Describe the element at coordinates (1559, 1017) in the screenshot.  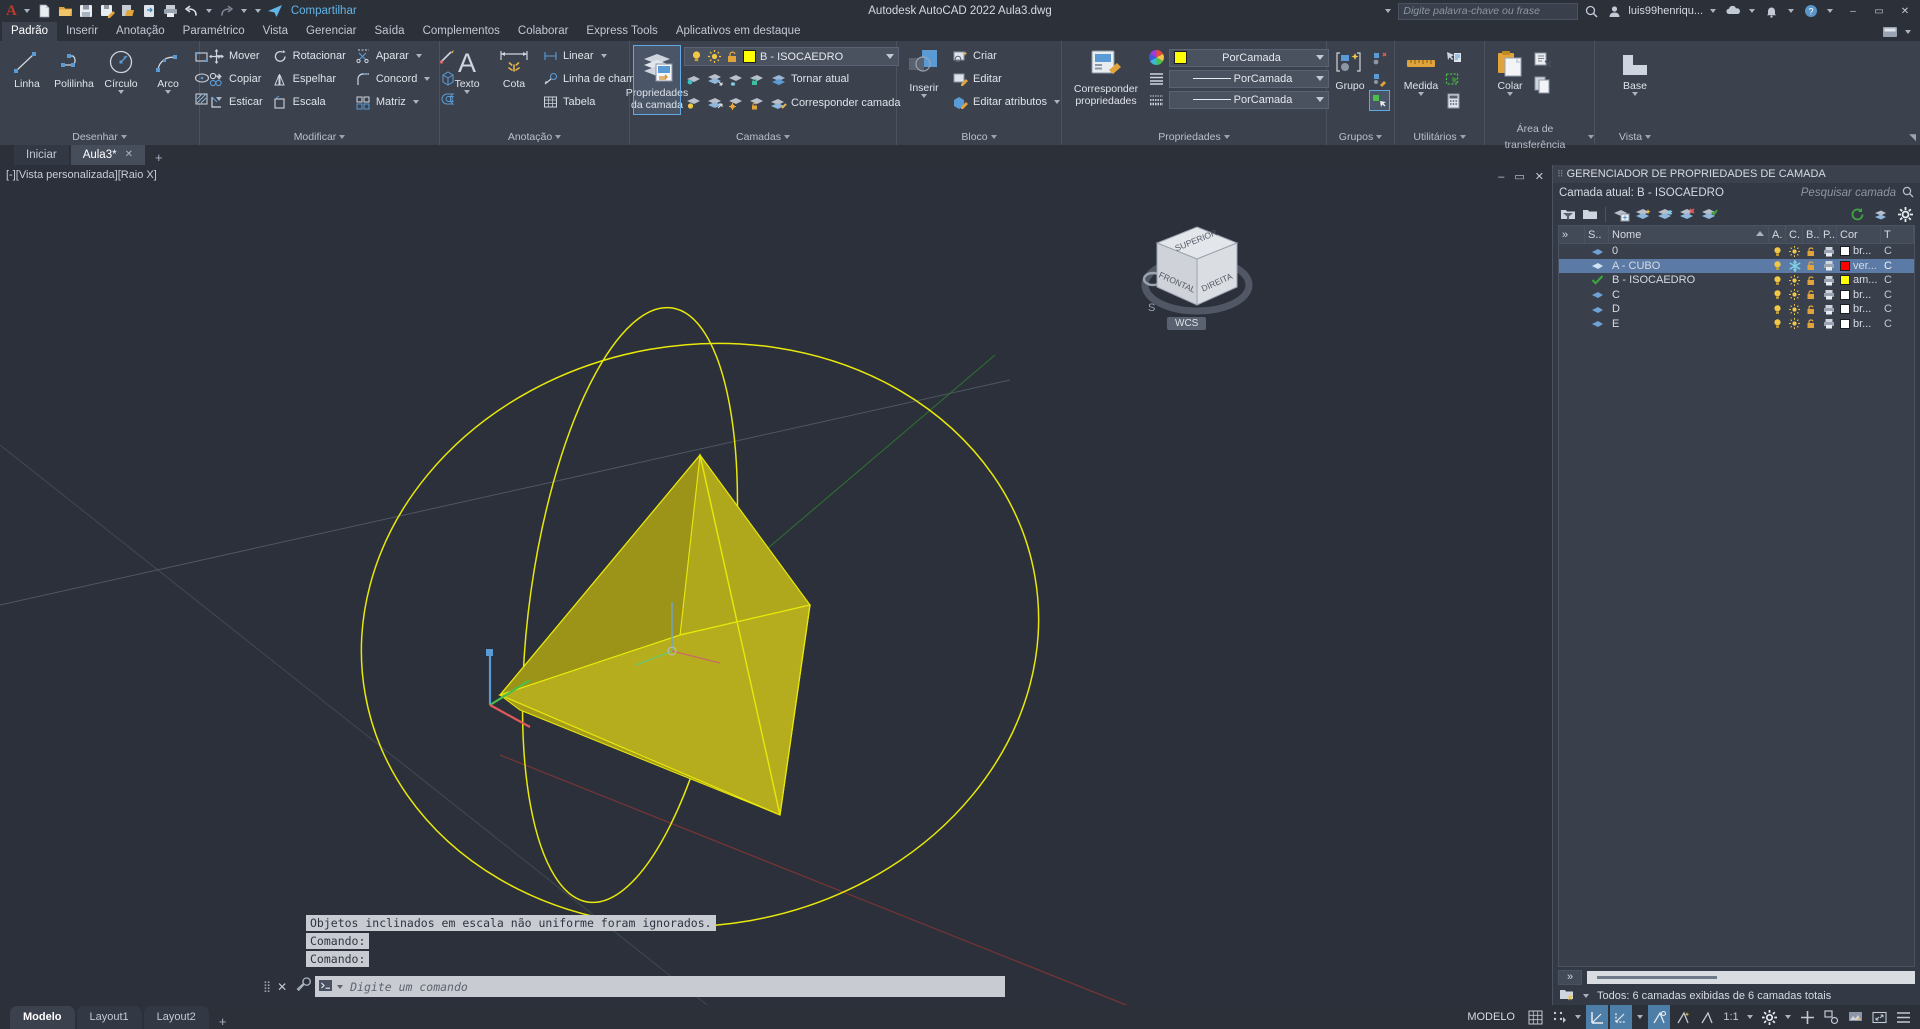
I see `snap-icon` at that location.